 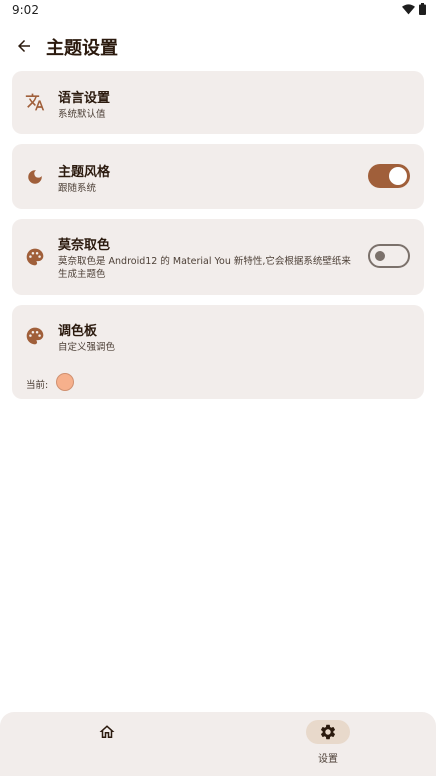 I want to click on arrow-back-icon, so click(x=24, y=46).